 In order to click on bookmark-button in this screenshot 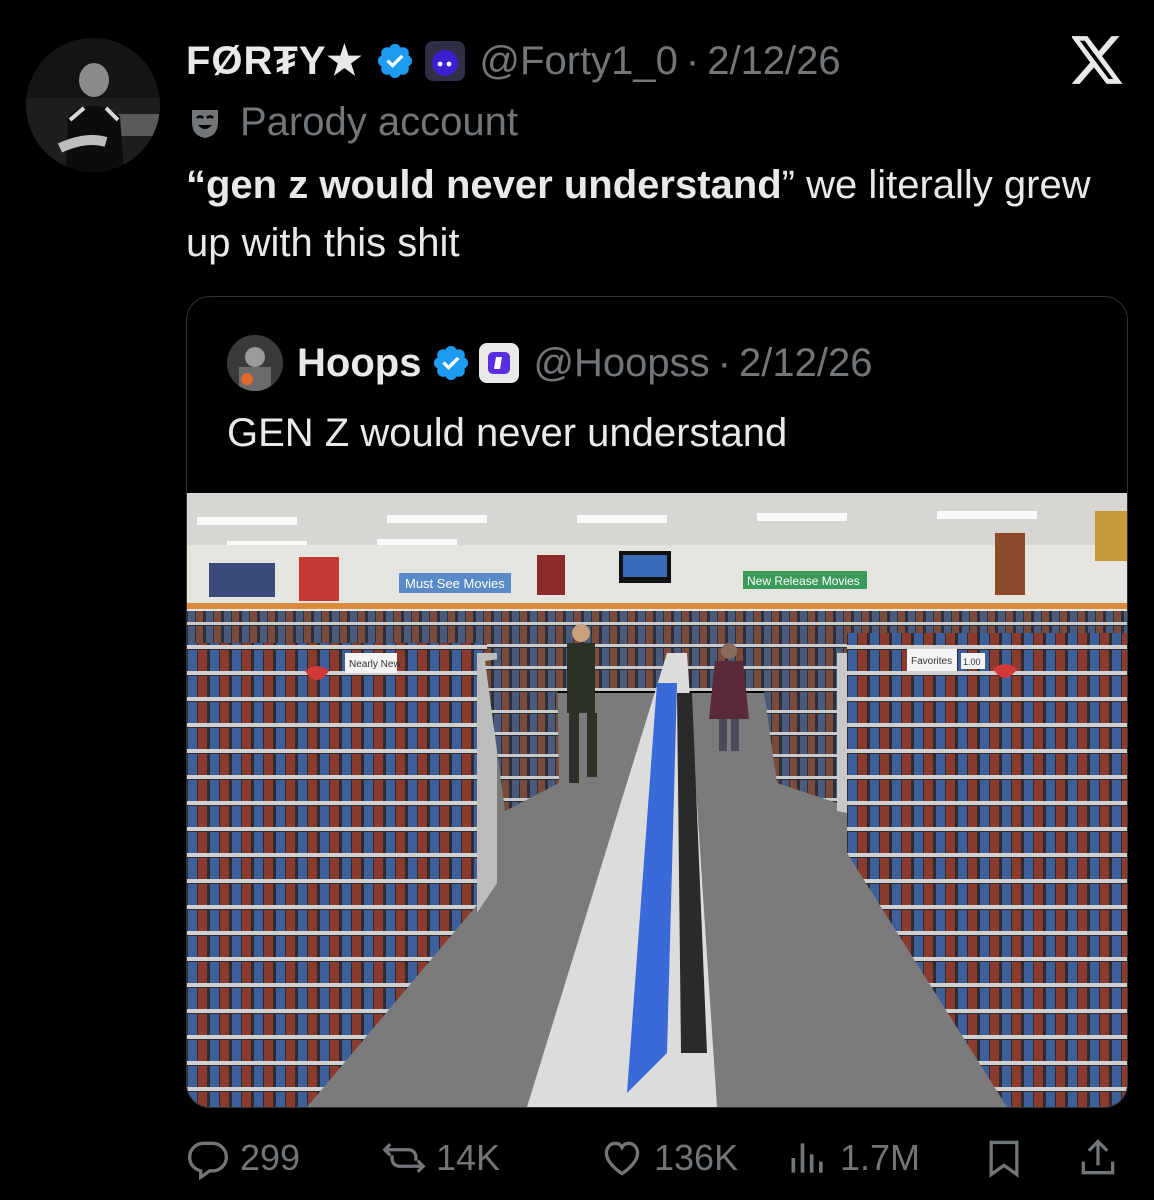, I will do `click(1009, 1158)`.